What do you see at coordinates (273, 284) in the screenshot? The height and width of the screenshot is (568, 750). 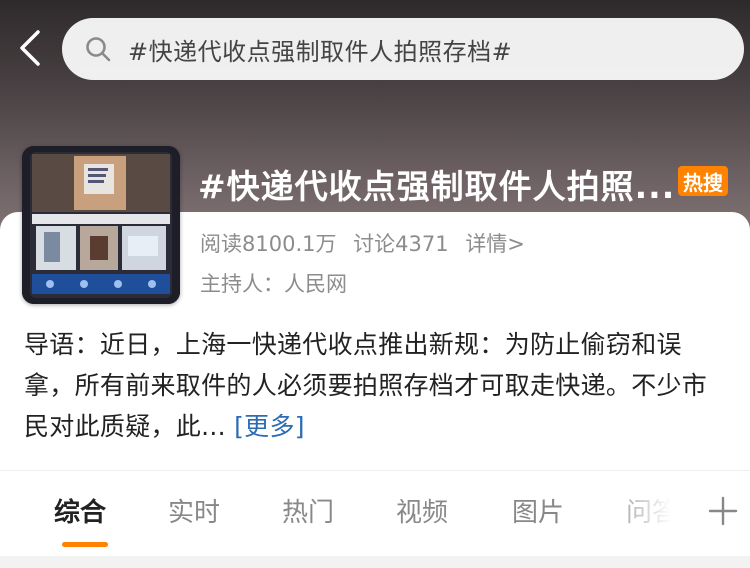 I see `topic-host: 主持人：人民网` at bounding box center [273, 284].